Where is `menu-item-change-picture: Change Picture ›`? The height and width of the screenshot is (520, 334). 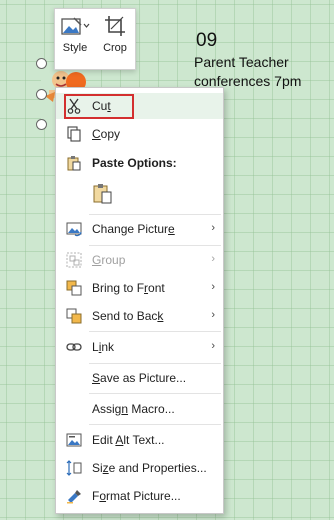
menu-item-change-picture: Change Picture › is located at coordinates (139, 229).